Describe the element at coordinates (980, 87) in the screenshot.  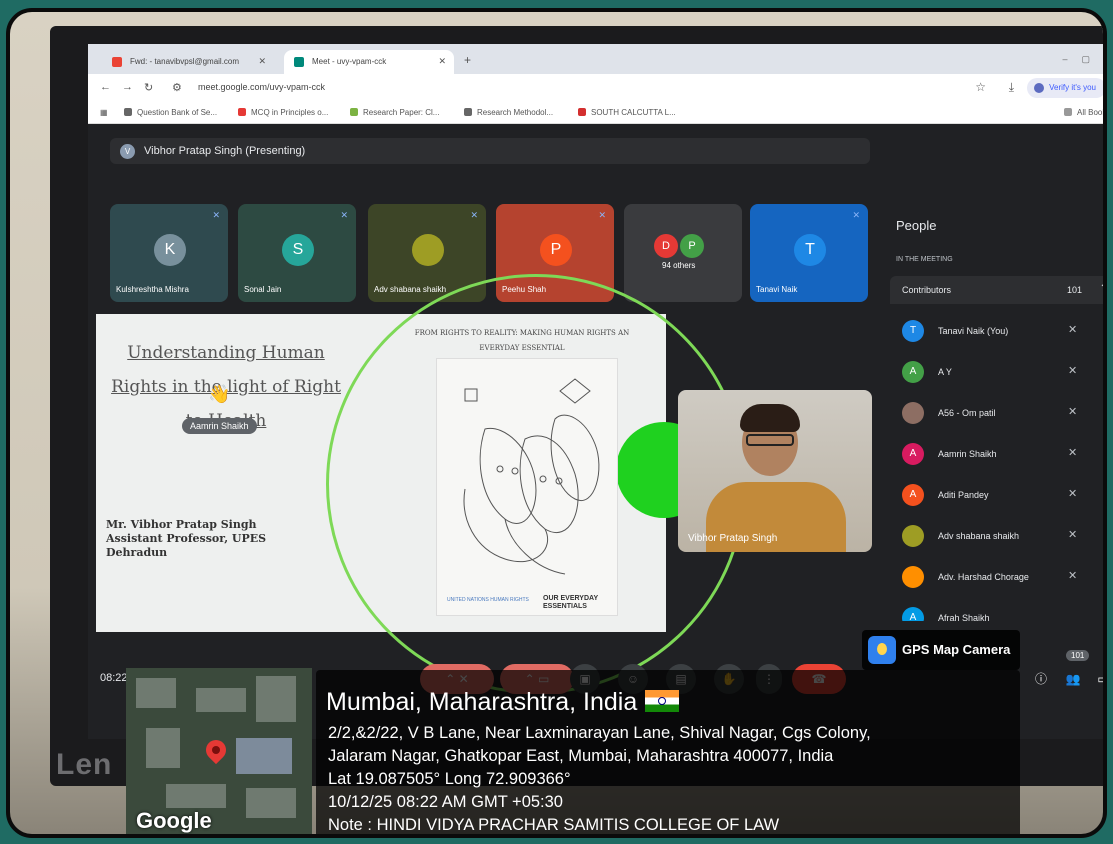
I see `bookmark-star-icon: ☆` at that location.